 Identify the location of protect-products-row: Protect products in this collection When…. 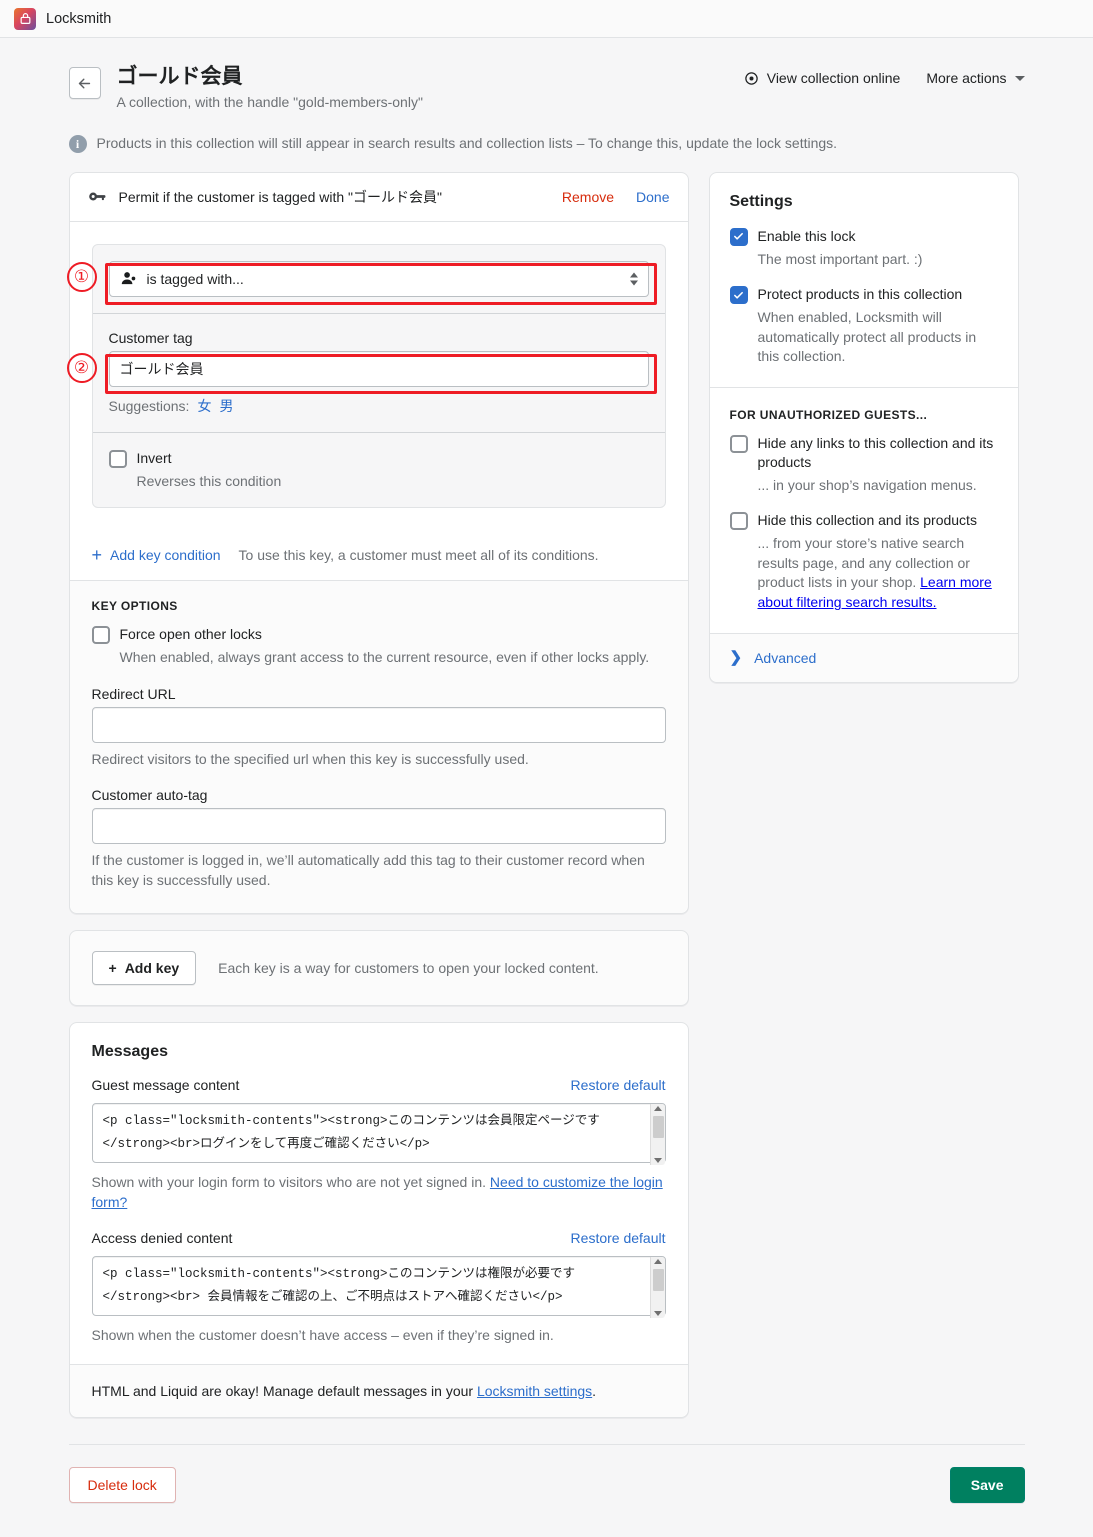
(863, 326).